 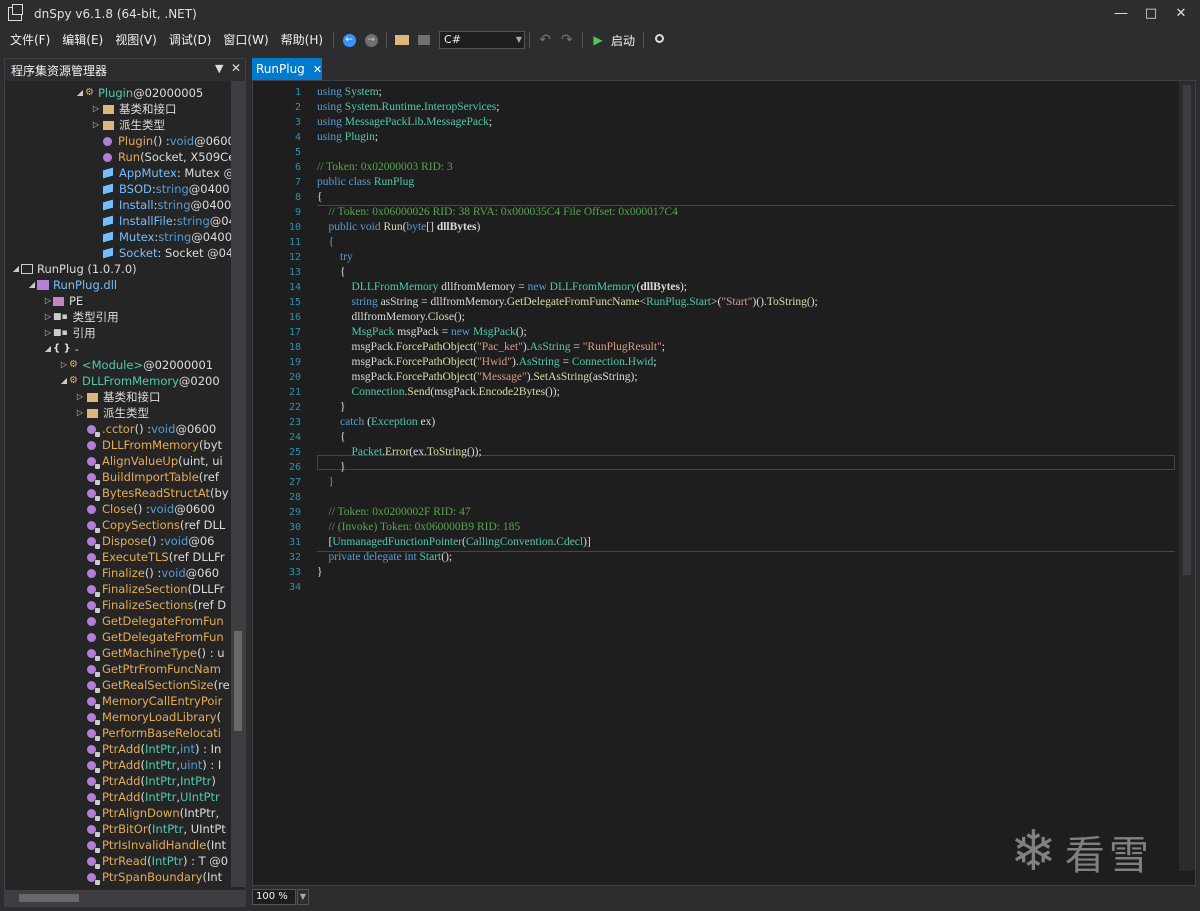 What do you see at coordinates (139, 93) in the screenshot?
I see `tree-node: ◢ ⚙ Plugin @02000005` at bounding box center [139, 93].